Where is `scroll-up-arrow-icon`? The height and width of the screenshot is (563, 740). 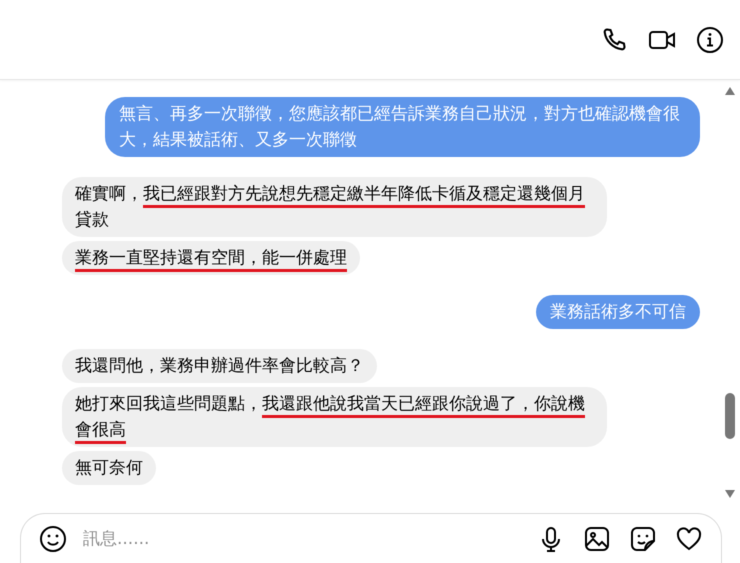 scroll-up-arrow-icon is located at coordinates (730, 91).